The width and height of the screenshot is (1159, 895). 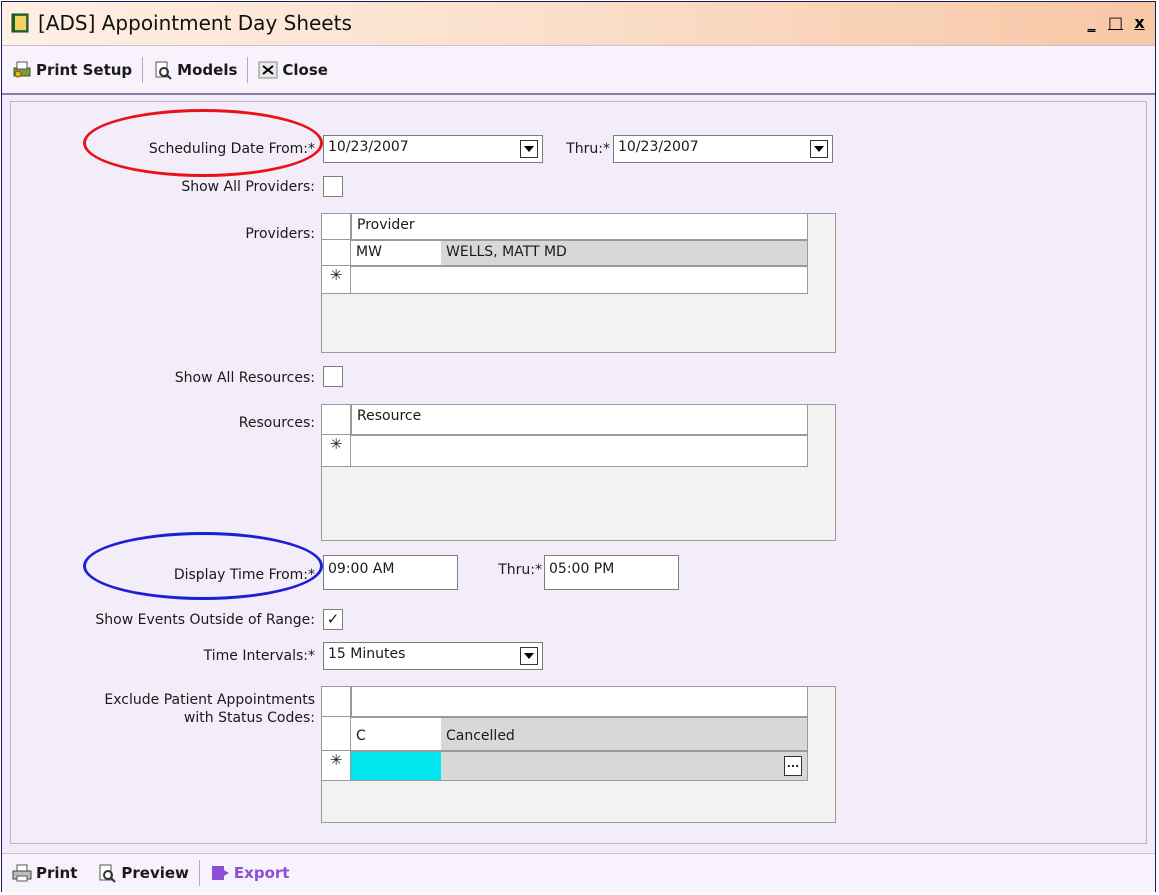 What do you see at coordinates (163, 70) in the screenshot?
I see `models-icon` at bounding box center [163, 70].